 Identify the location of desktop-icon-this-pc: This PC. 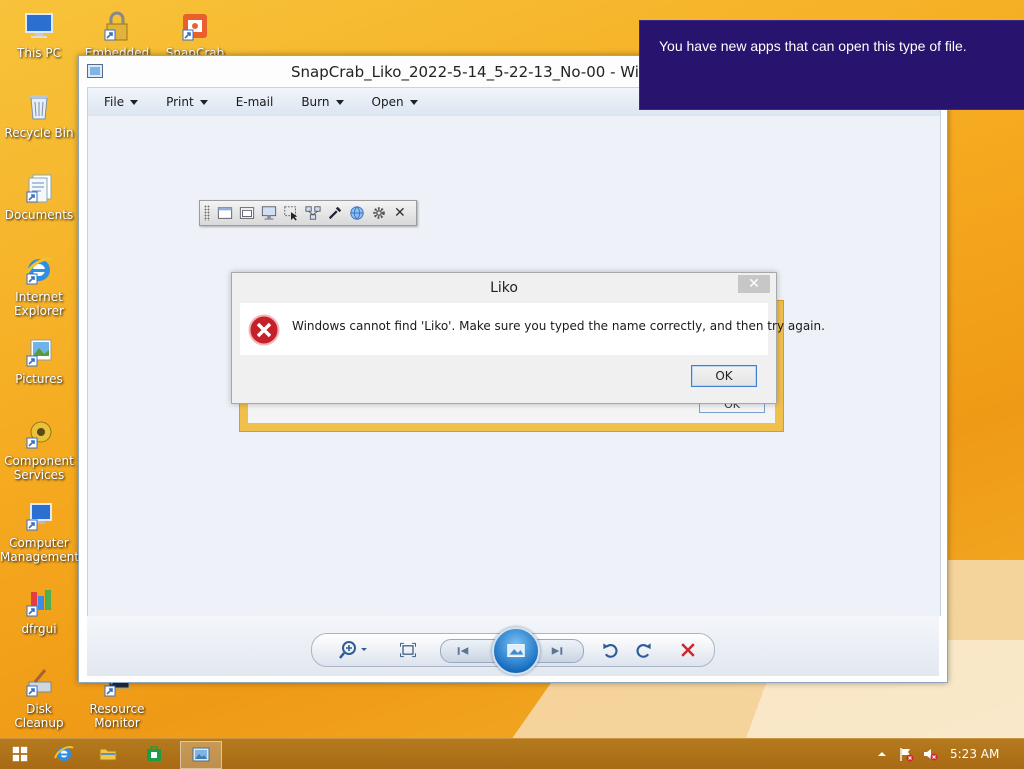
(39, 35).